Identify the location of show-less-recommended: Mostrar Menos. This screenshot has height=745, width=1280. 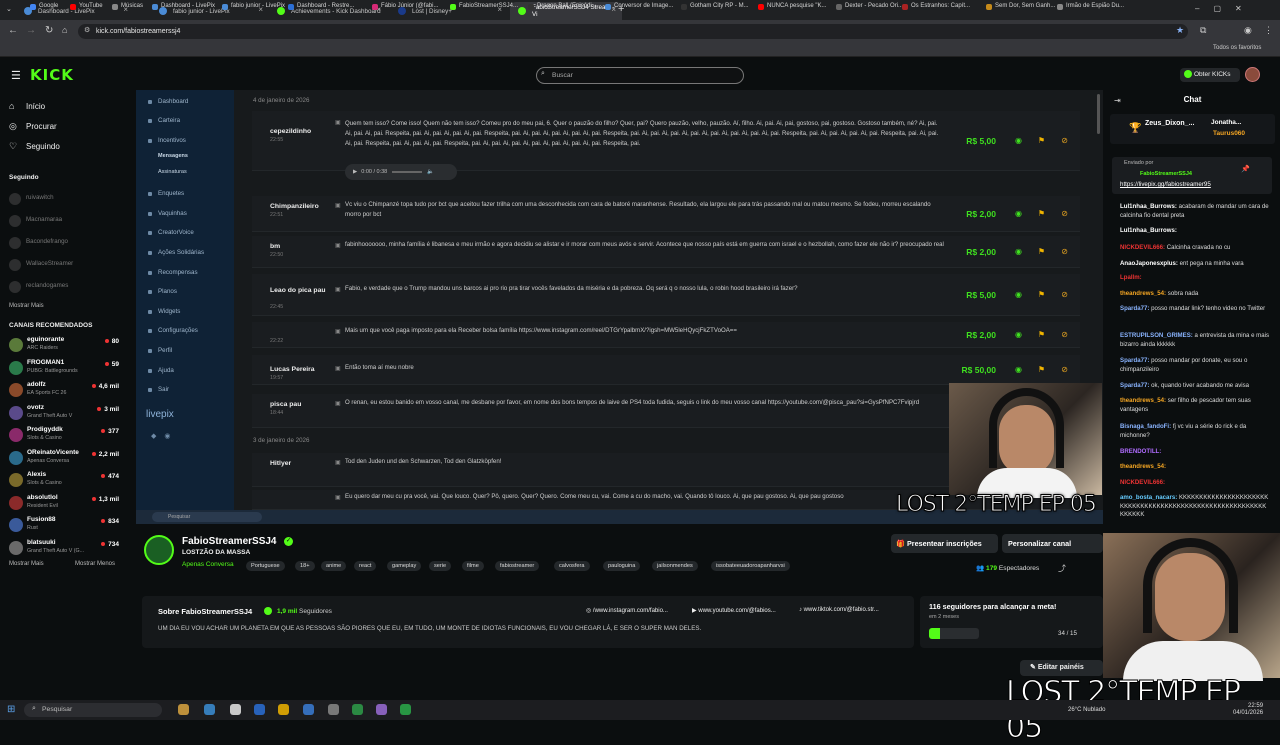
(95, 564).